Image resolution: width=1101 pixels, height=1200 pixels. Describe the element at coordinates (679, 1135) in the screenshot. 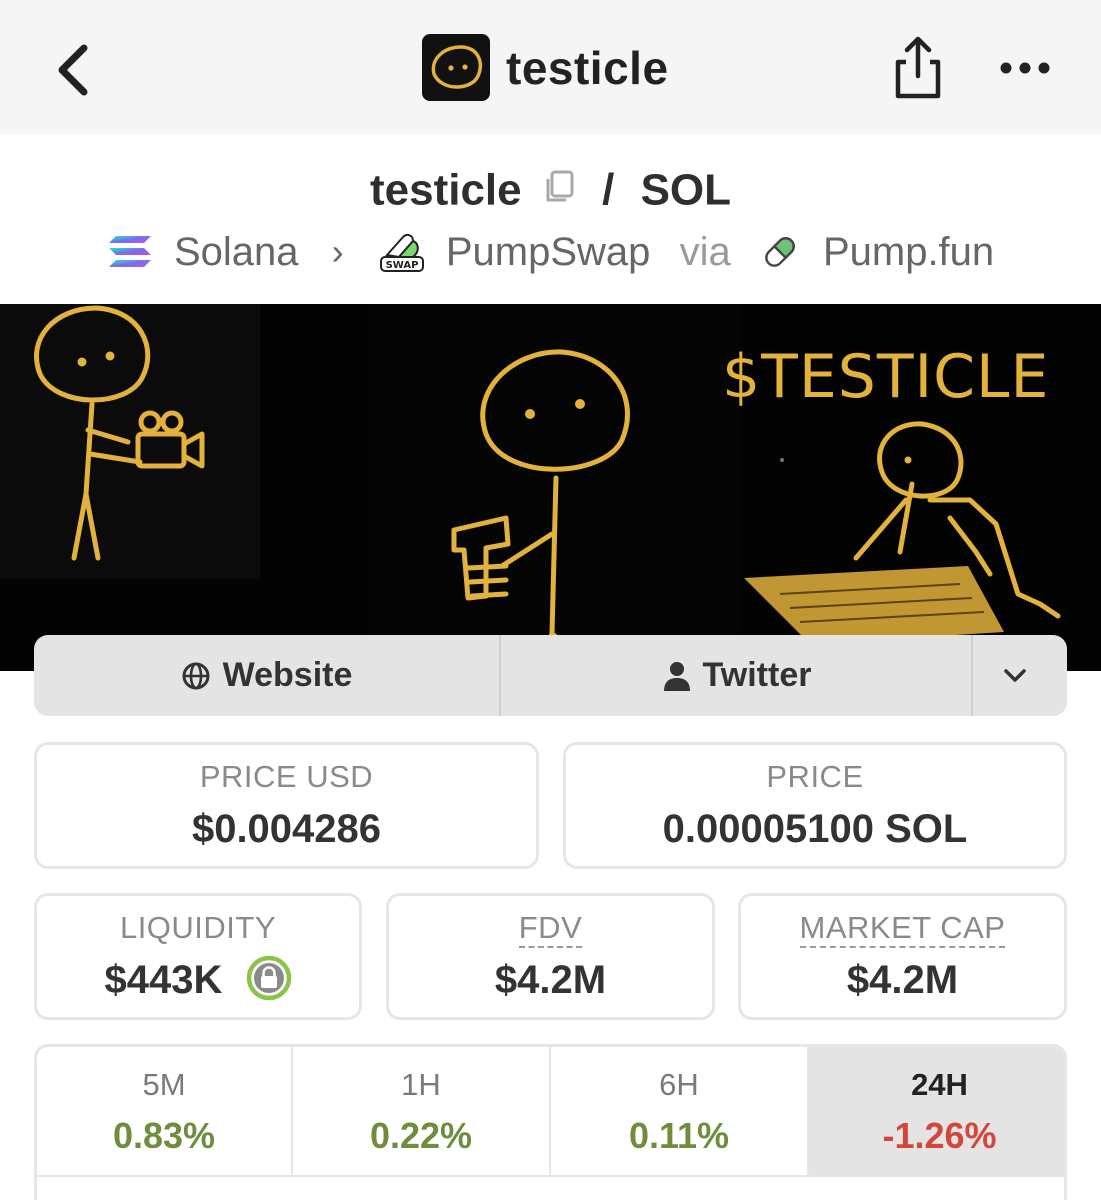

I see `timeframe-change-value: 0.11%` at that location.